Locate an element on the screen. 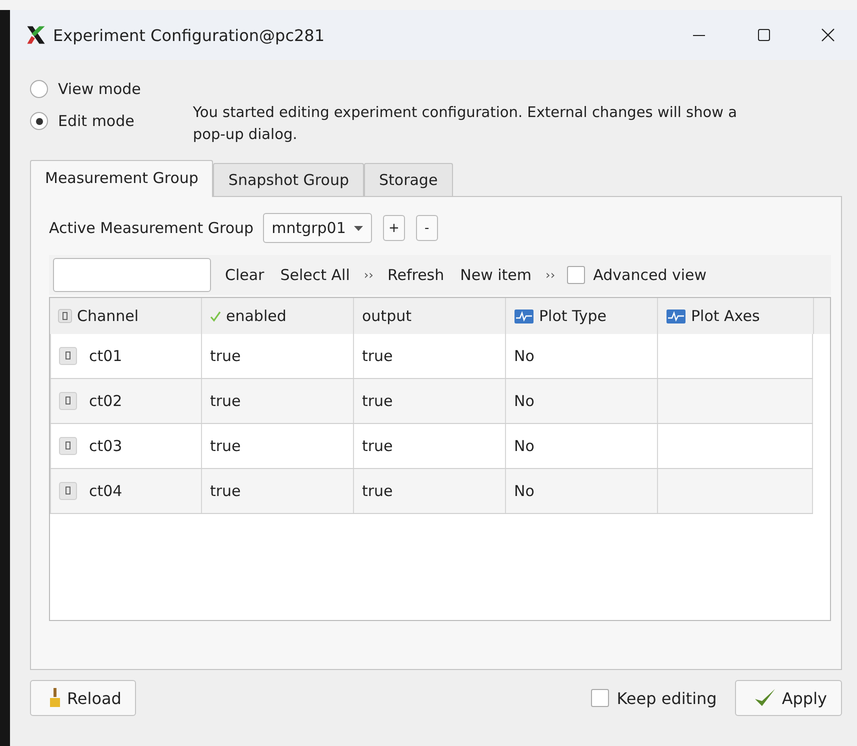 This screenshot has width=857, height=746. toolbar-button: New item is located at coordinates (496, 275).